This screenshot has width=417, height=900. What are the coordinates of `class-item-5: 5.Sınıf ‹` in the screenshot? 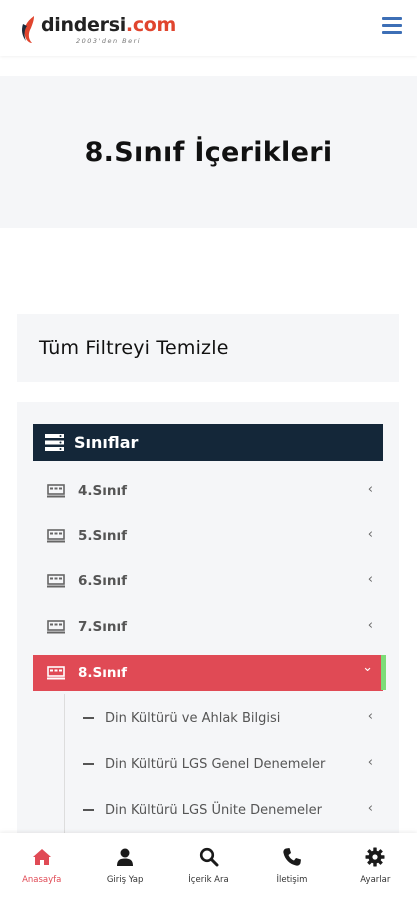 It's located at (208, 536).